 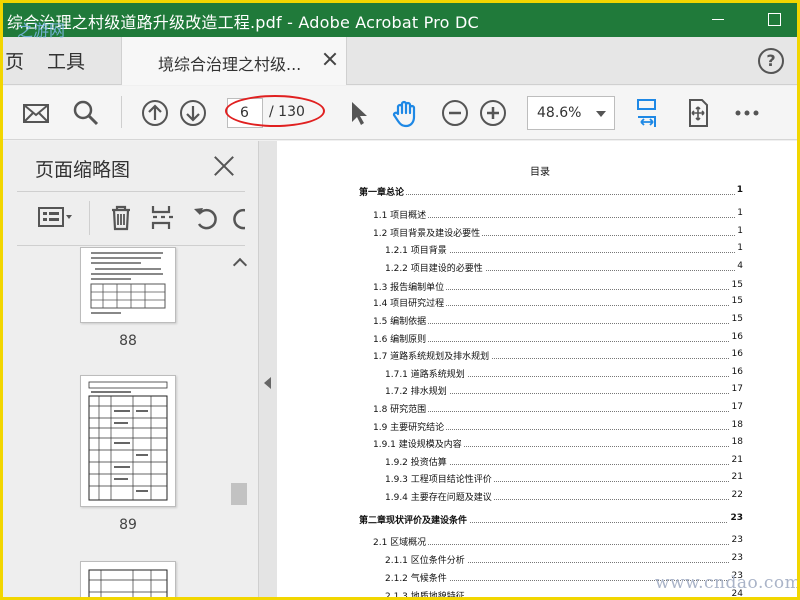 I want to click on toc-entry: 1.9.1 建设规模及内容 18, so click(x=558, y=444).